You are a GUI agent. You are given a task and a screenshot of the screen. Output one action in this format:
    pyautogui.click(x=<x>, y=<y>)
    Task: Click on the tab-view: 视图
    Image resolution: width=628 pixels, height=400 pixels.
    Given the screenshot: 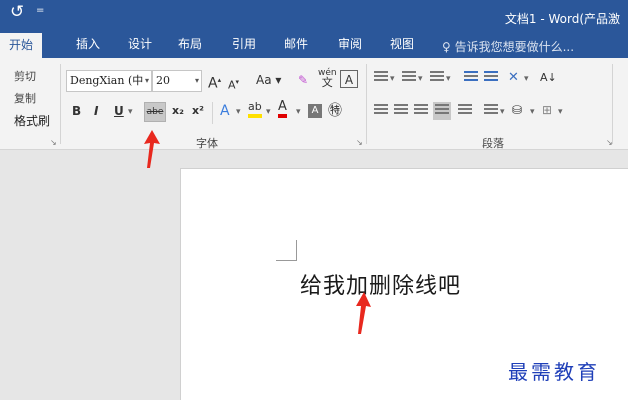 What is the action you would take?
    pyautogui.click(x=402, y=44)
    